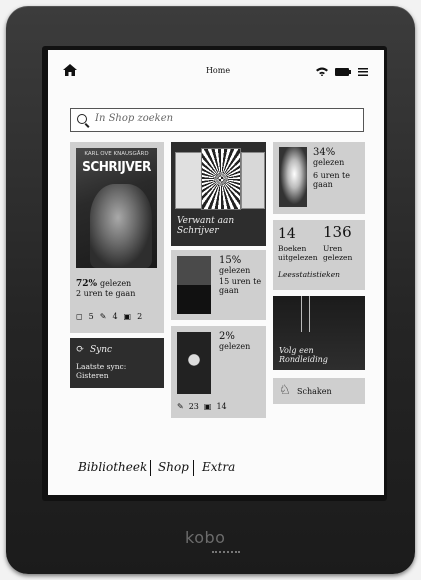  What do you see at coordinates (101, 350) in the screenshot?
I see `sync-label: Sync` at bounding box center [101, 350].